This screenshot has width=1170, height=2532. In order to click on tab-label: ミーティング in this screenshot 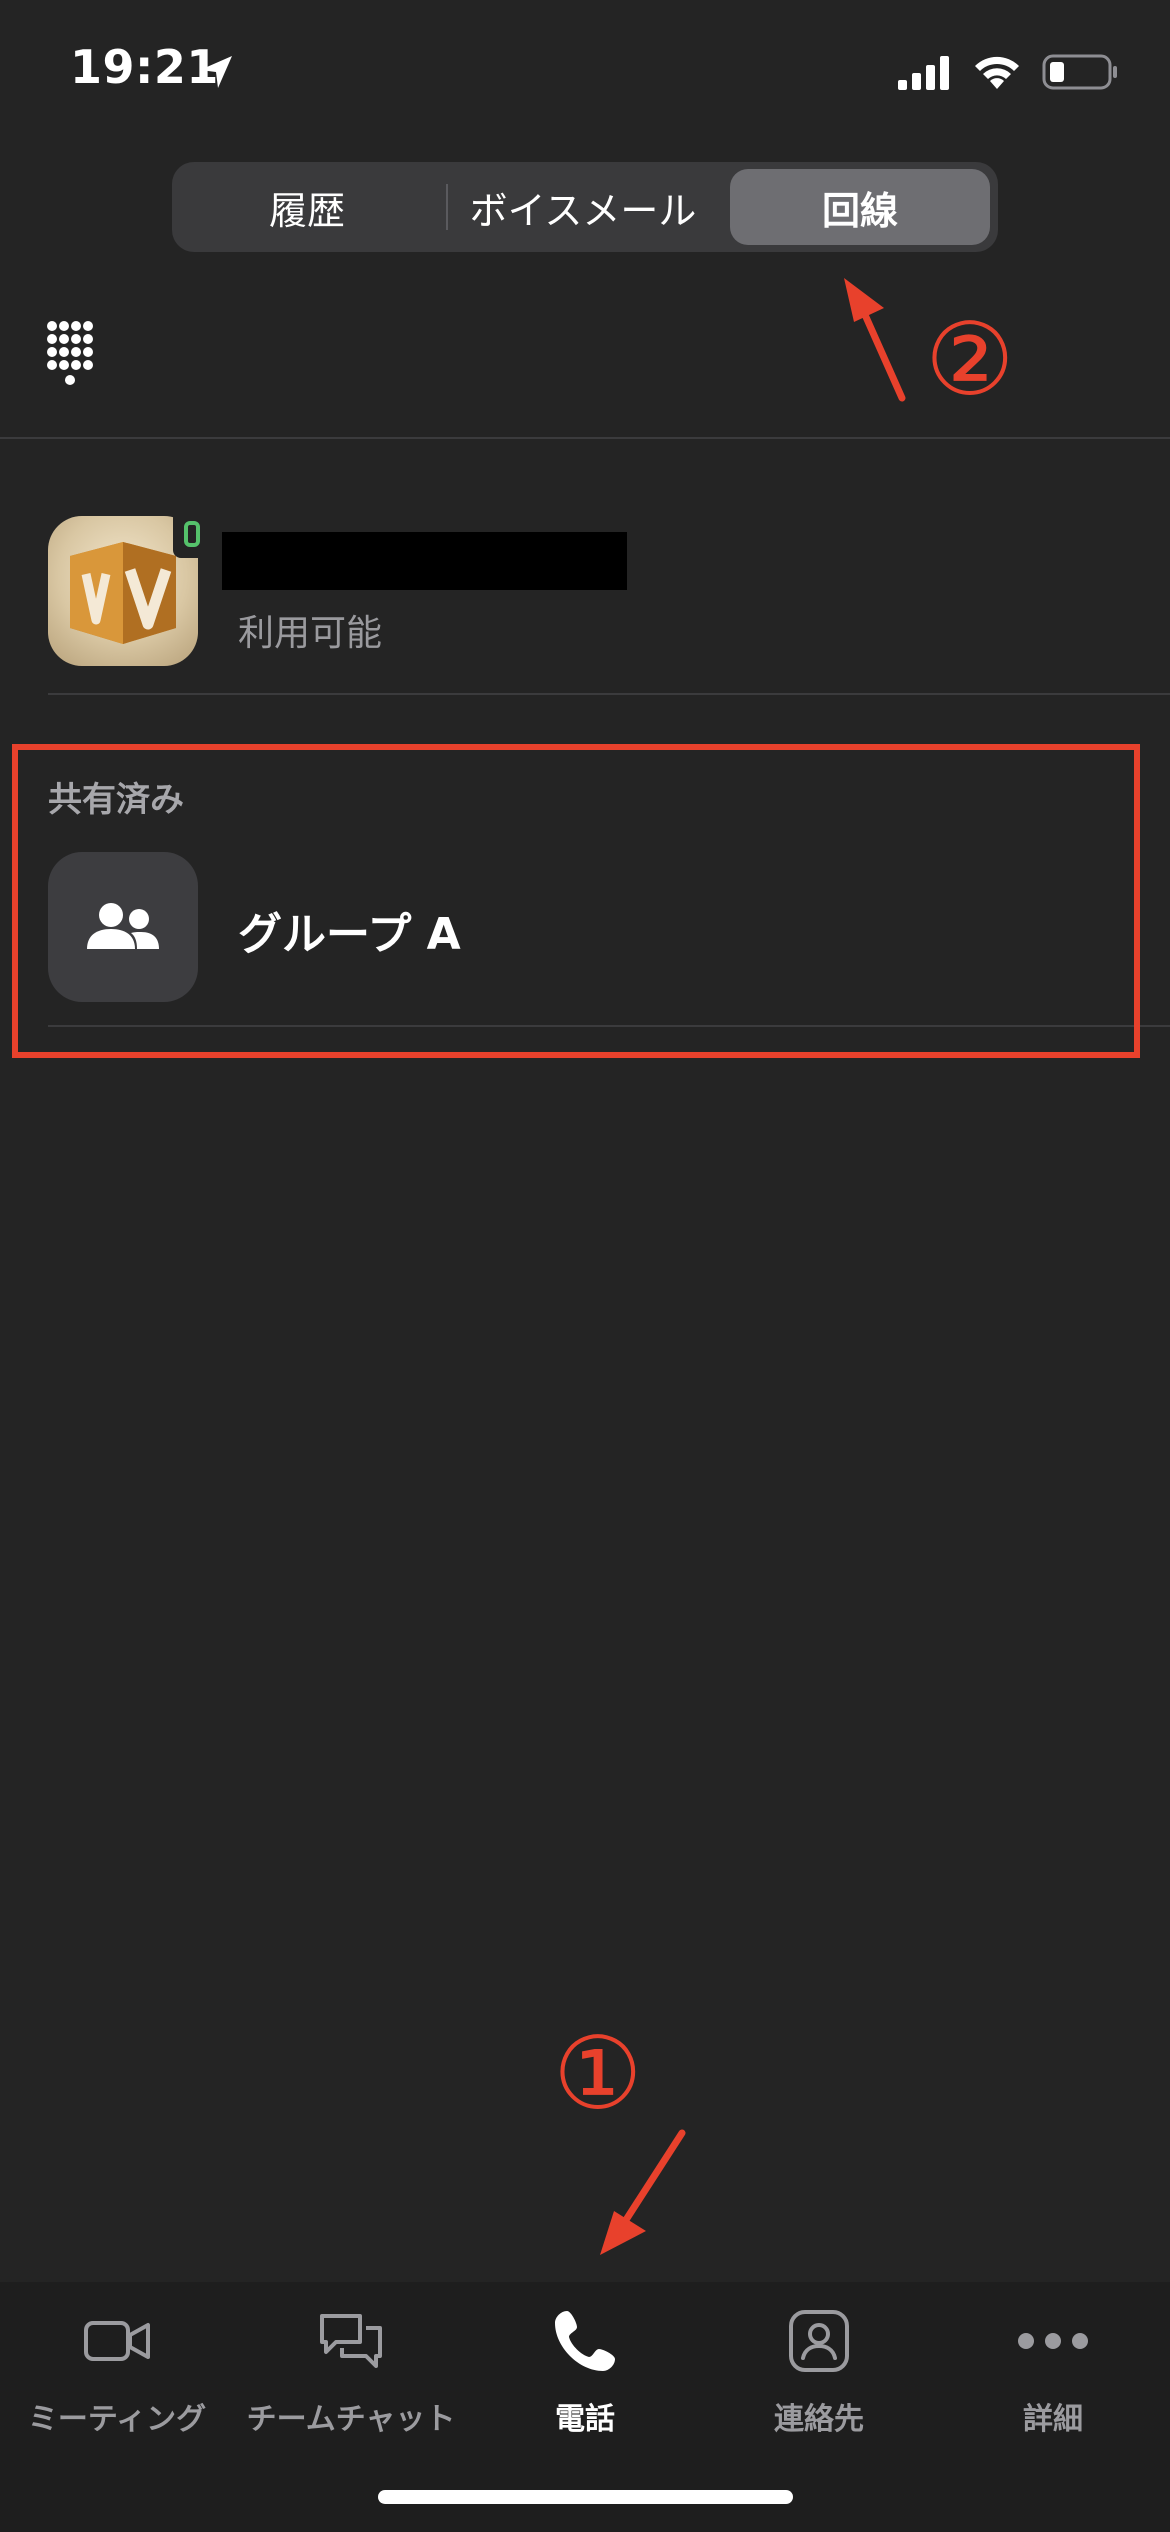, I will do `click(117, 2419)`.